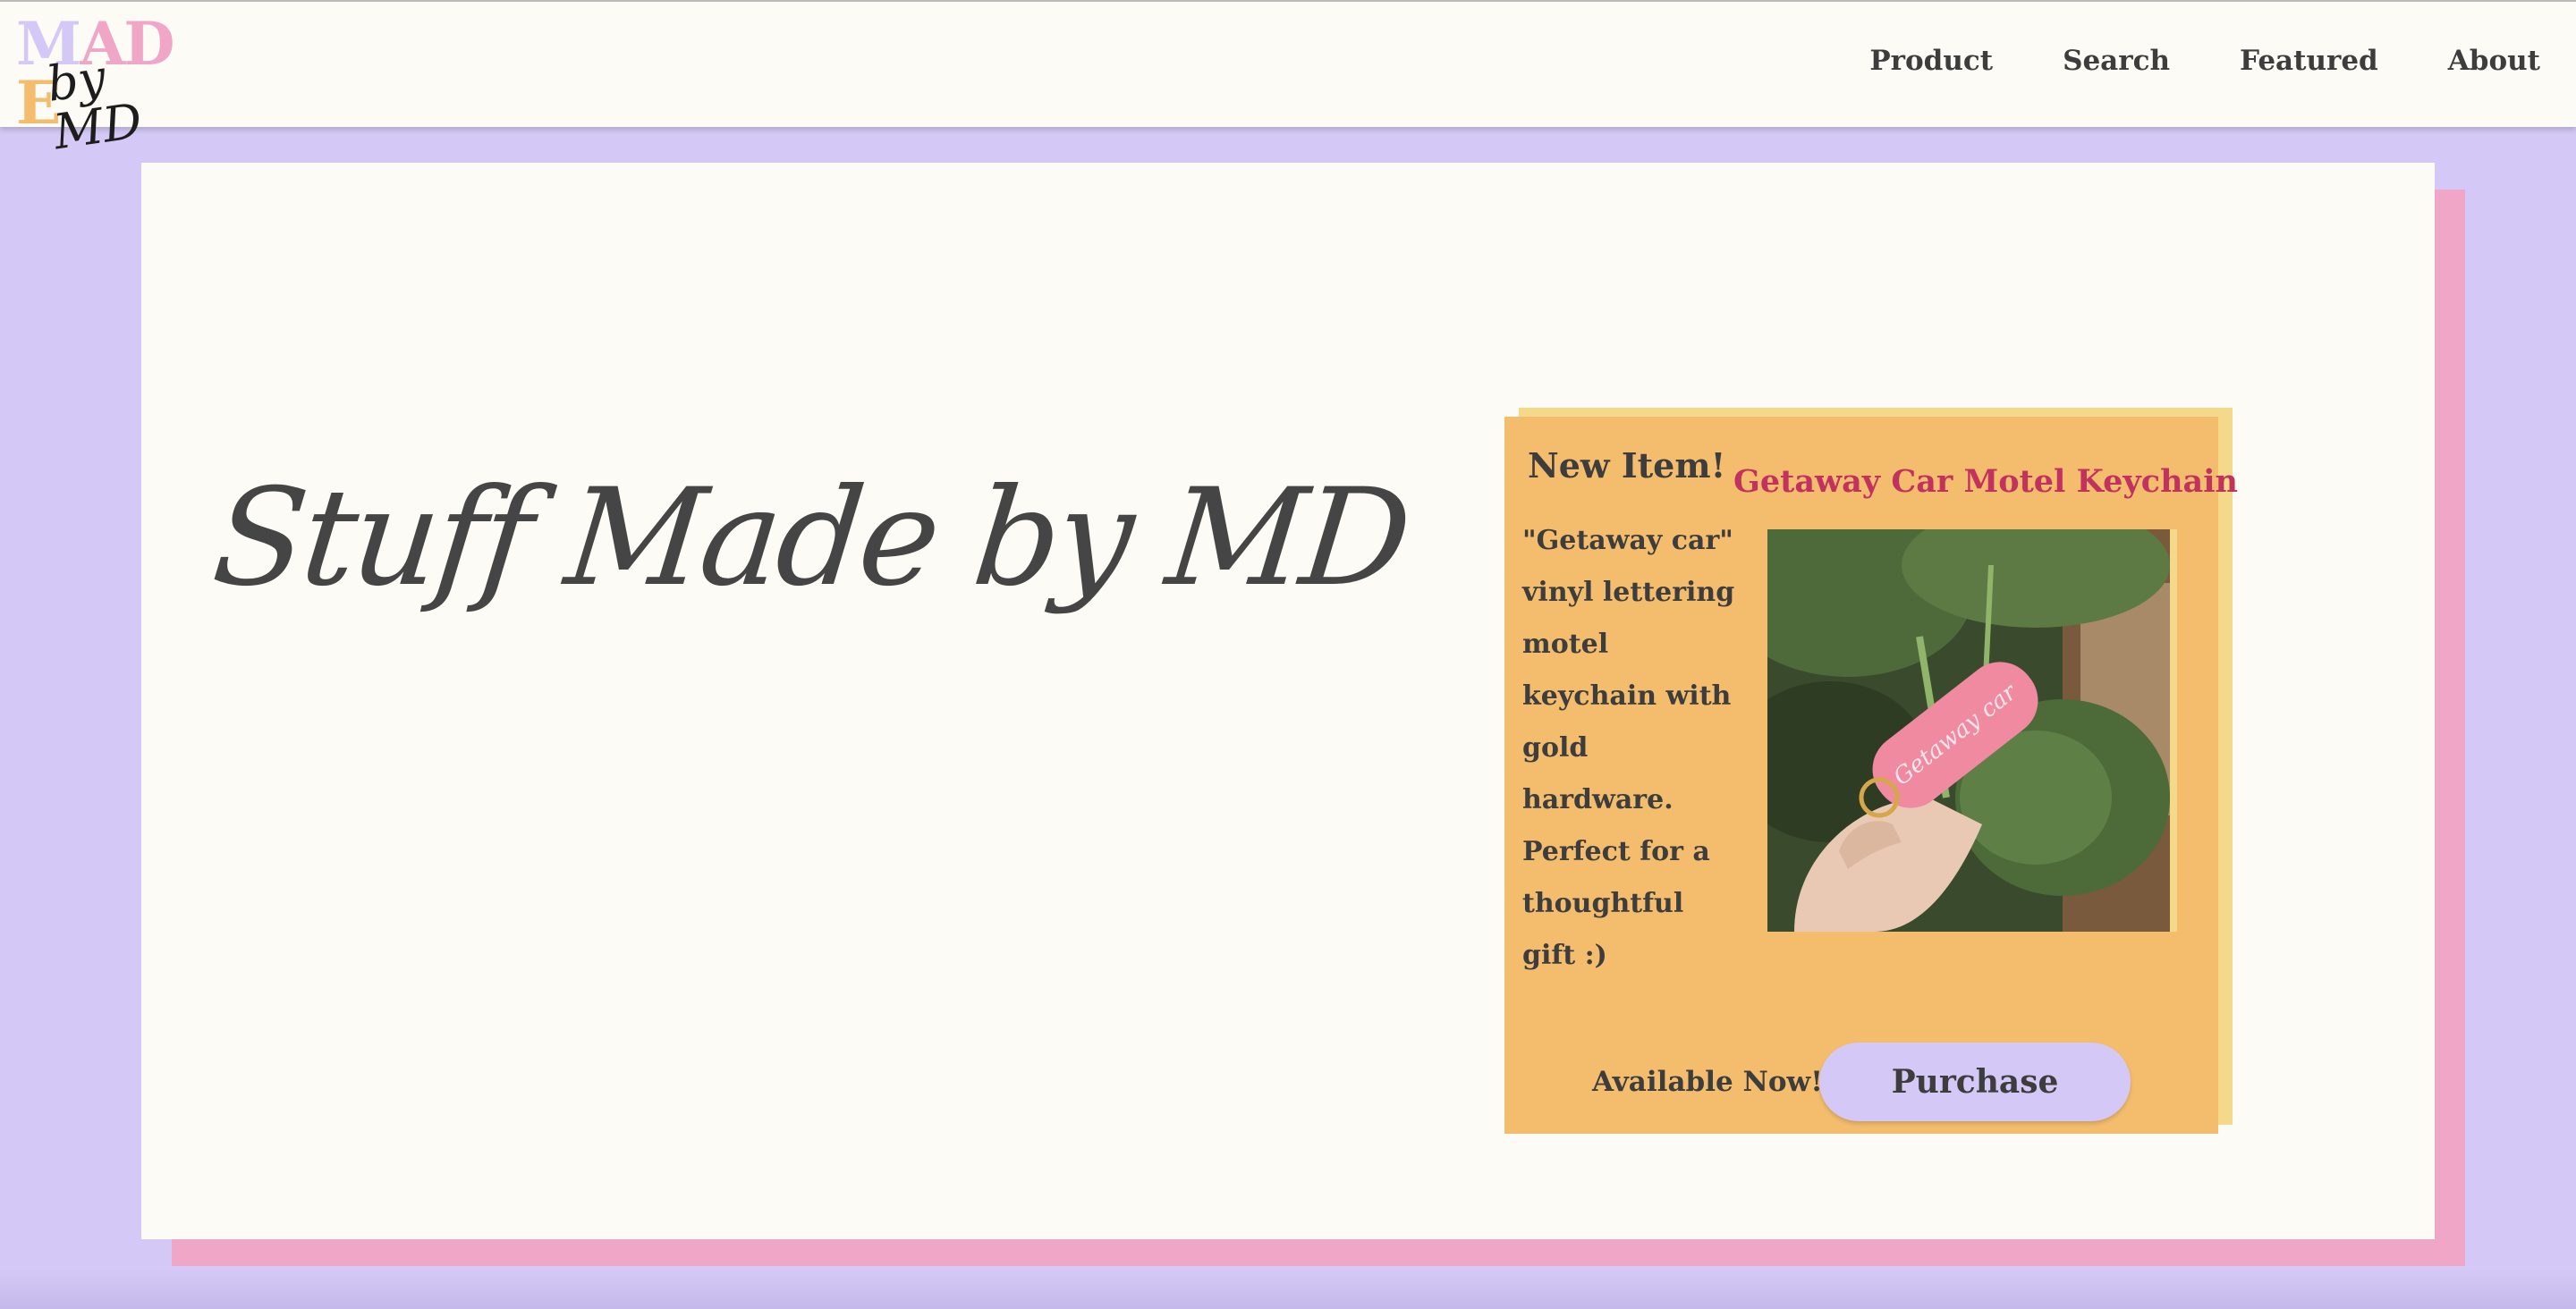  Describe the element at coordinates (1931, 61) in the screenshot. I see `nav-product: Product` at that location.